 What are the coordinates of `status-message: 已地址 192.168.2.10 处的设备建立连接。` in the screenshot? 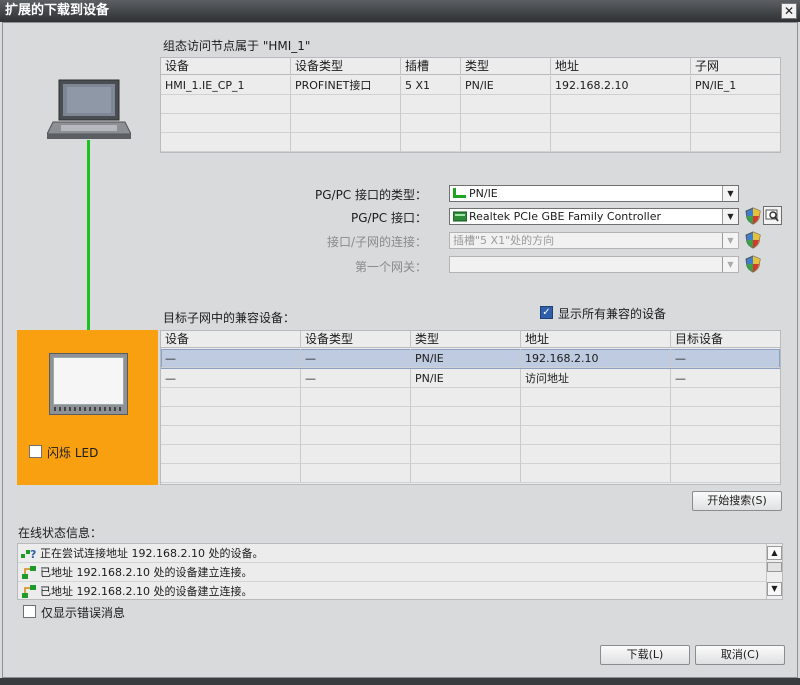 It's located at (392, 591).